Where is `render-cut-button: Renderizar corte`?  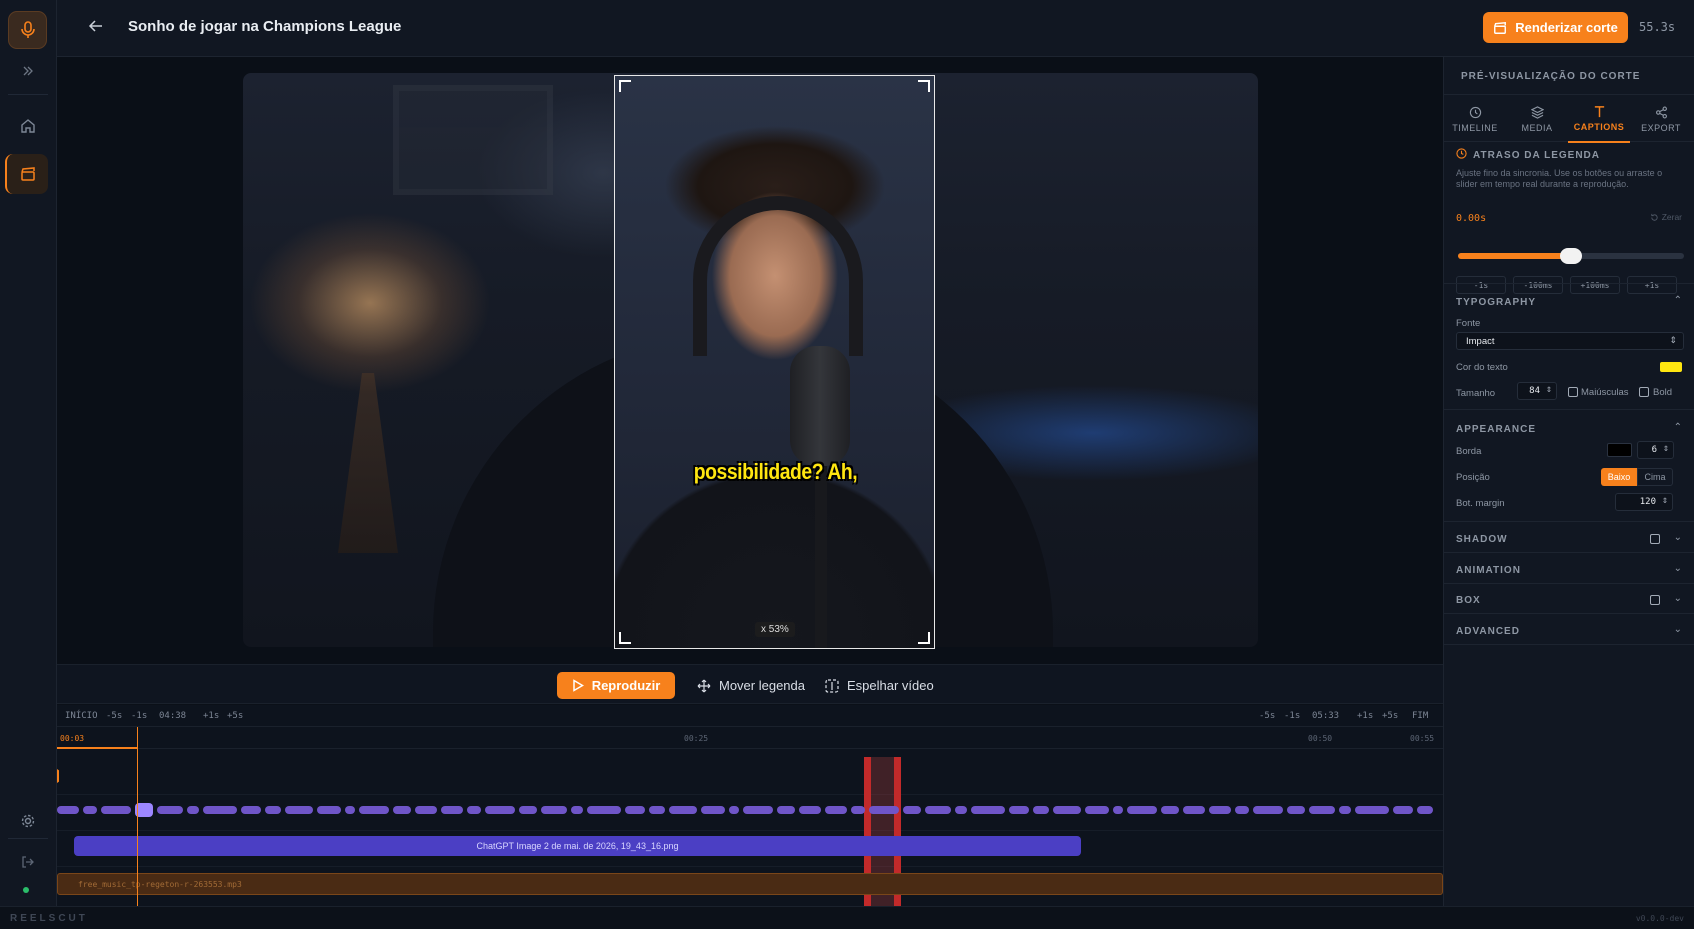 render-cut-button: Renderizar corte is located at coordinates (1555, 27).